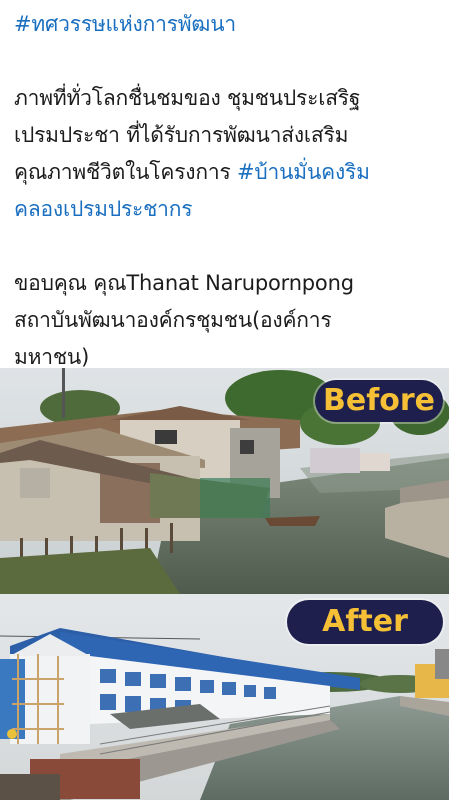 The image size is (449, 800). Describe the element at coordinates (173, 320) in the screenshot. I see `post-line: สถาบันพัฒนาองค์กรชุมชน(องค์การ` at that location.